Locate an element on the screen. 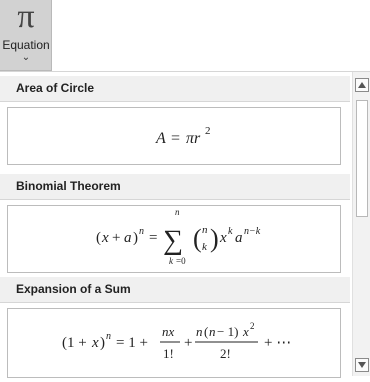 This screenshot has height=382, width=370. scroll-thumb is located at coordinates (362, 158).